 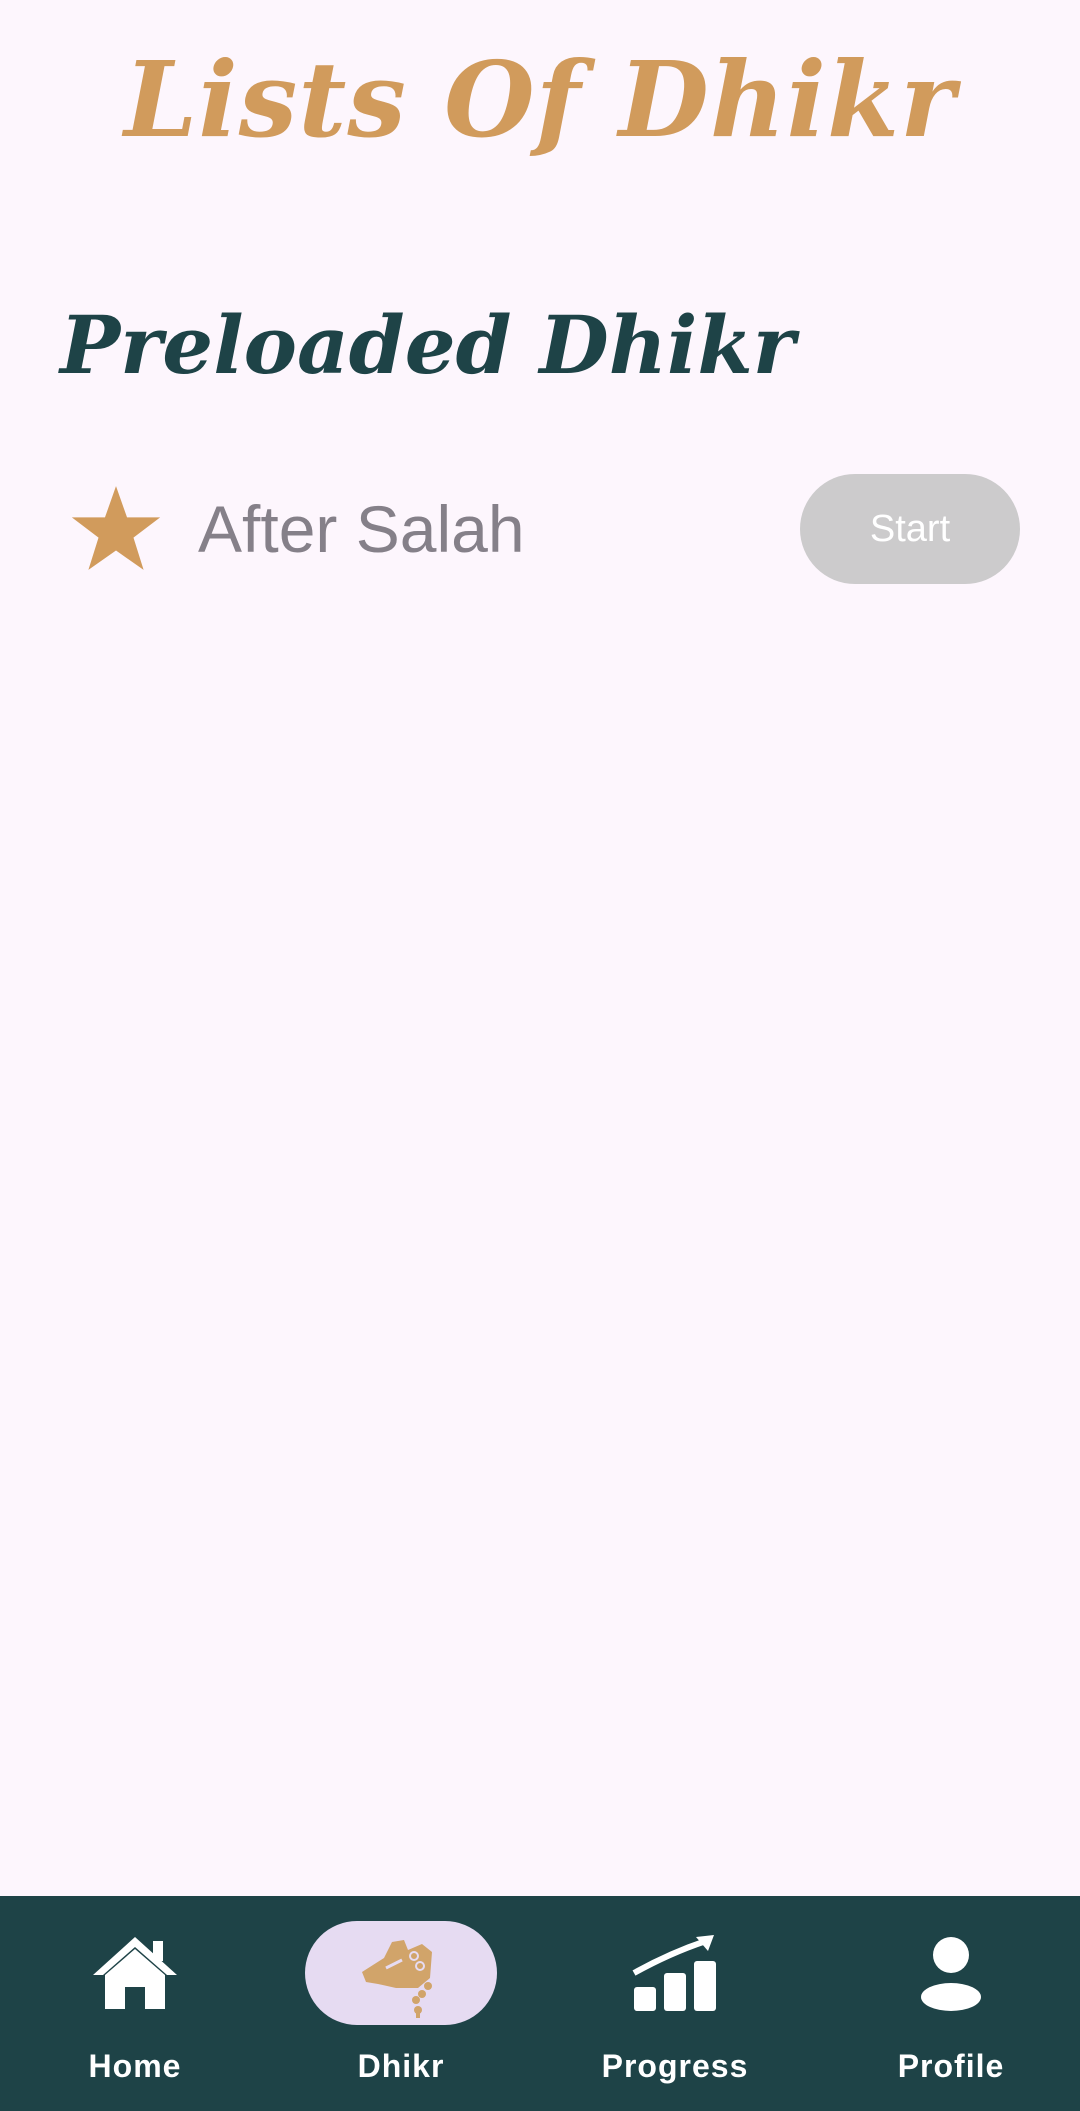 I want to click on page-title: Lists Of Dhikr, so click(x=540, y=99).